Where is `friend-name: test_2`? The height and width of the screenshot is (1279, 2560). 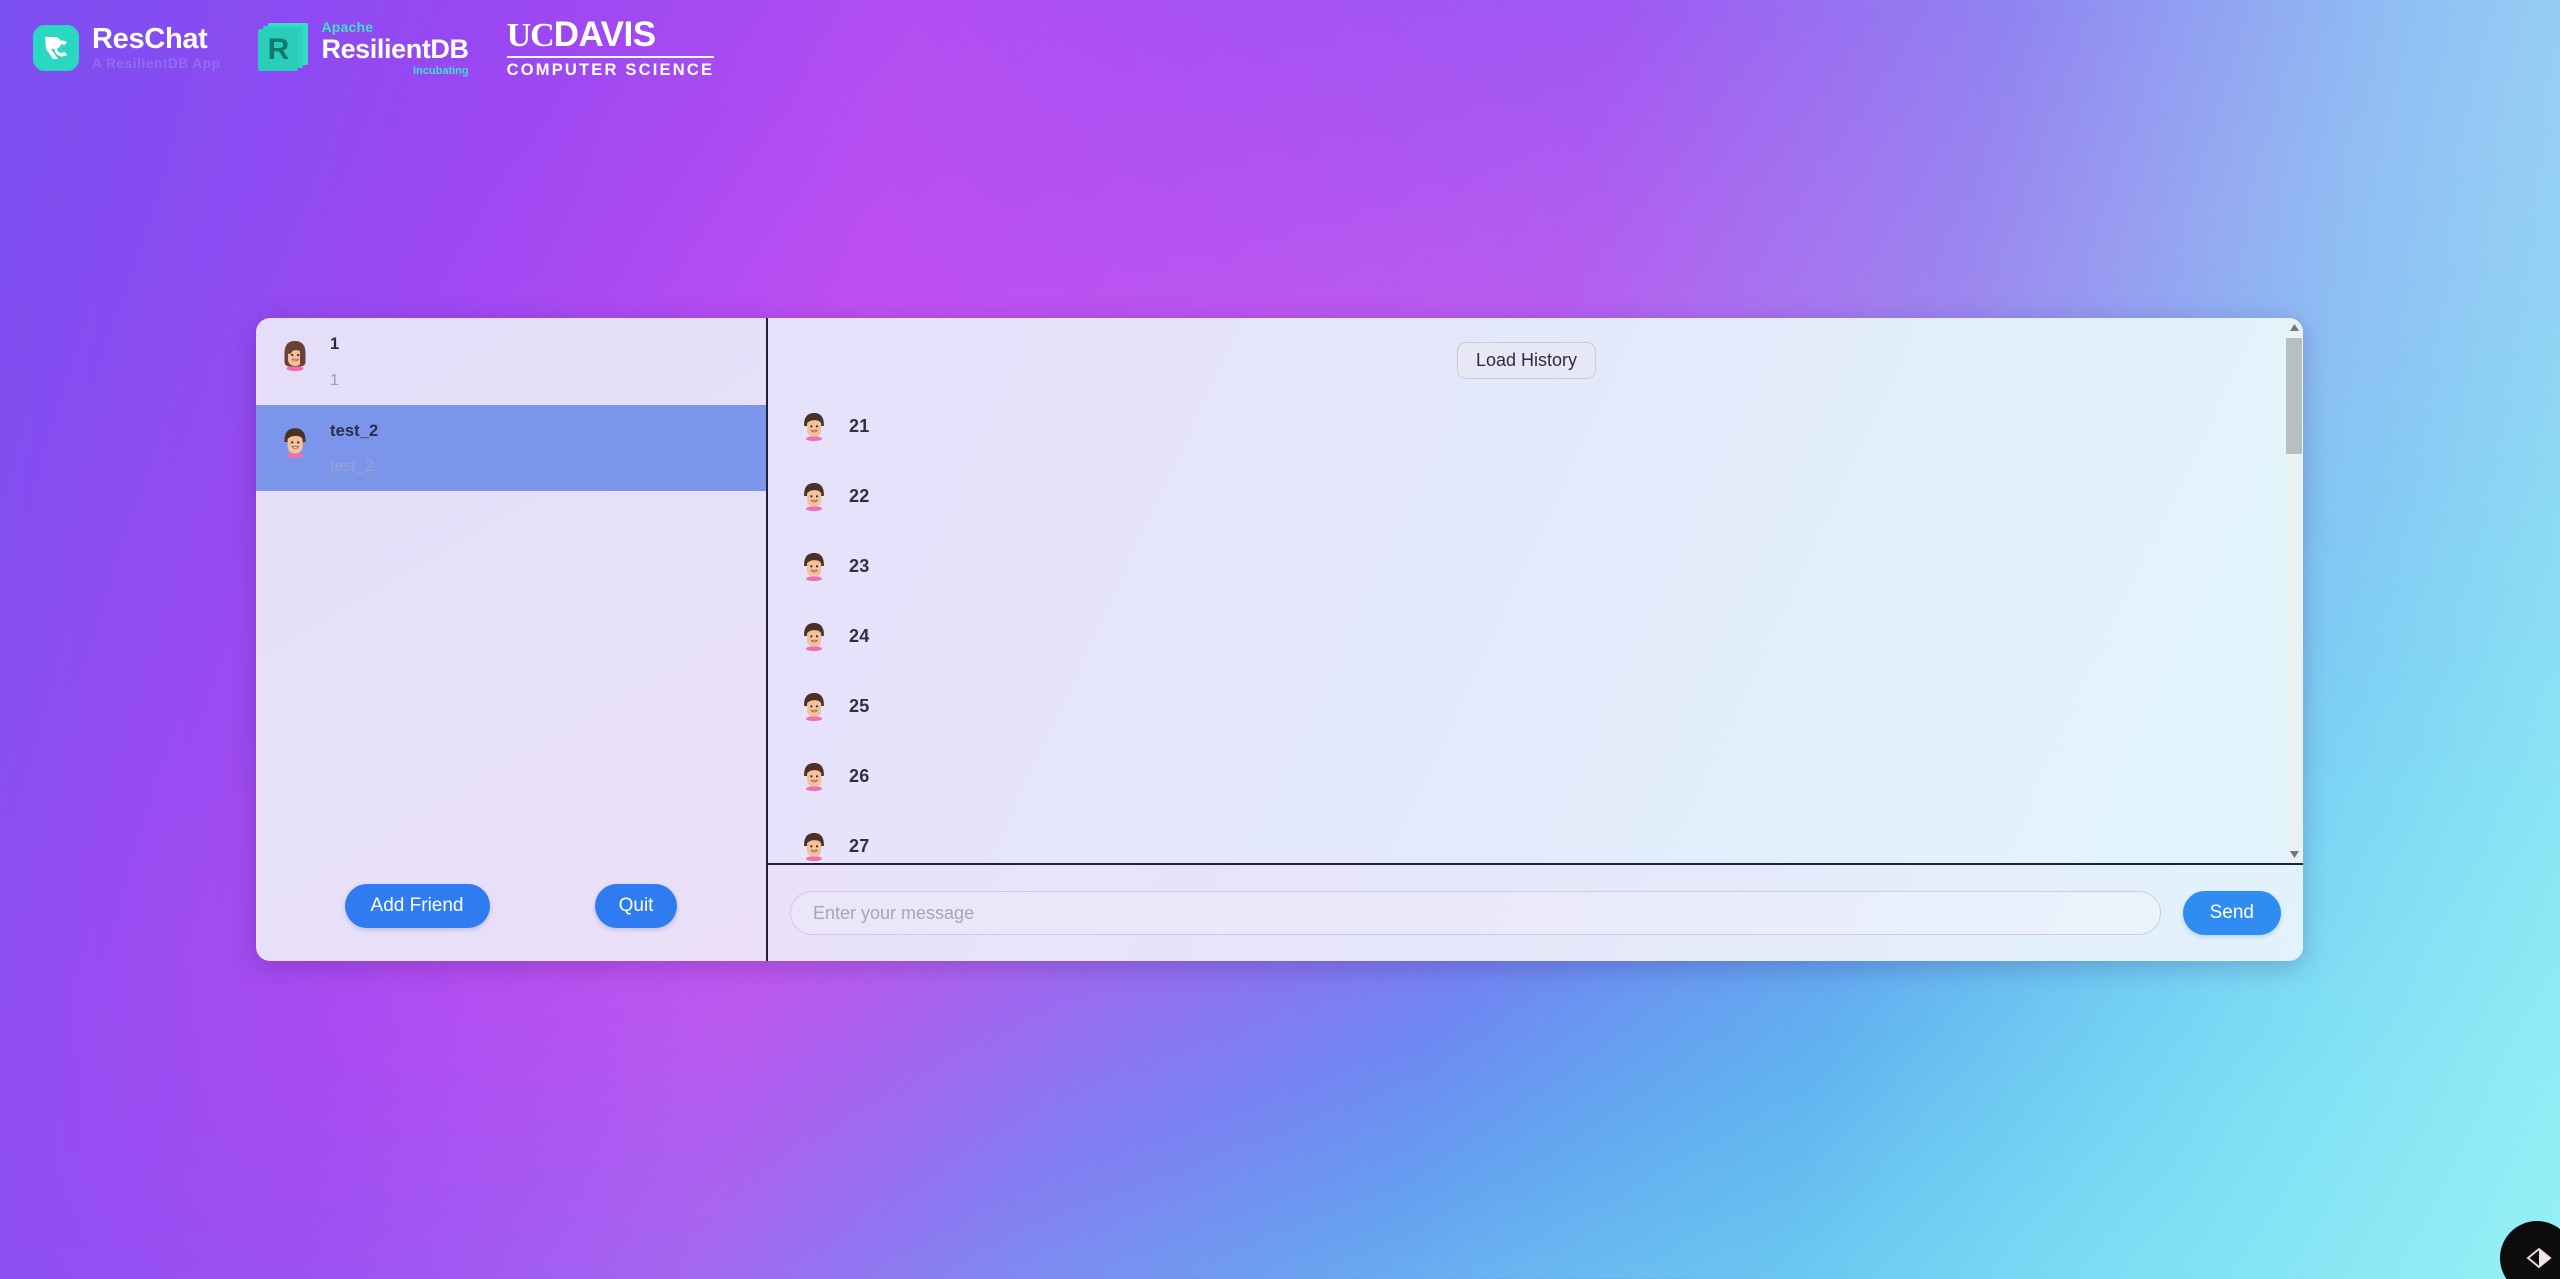
friend-name: test_2 is located at coordinates (354, 430).